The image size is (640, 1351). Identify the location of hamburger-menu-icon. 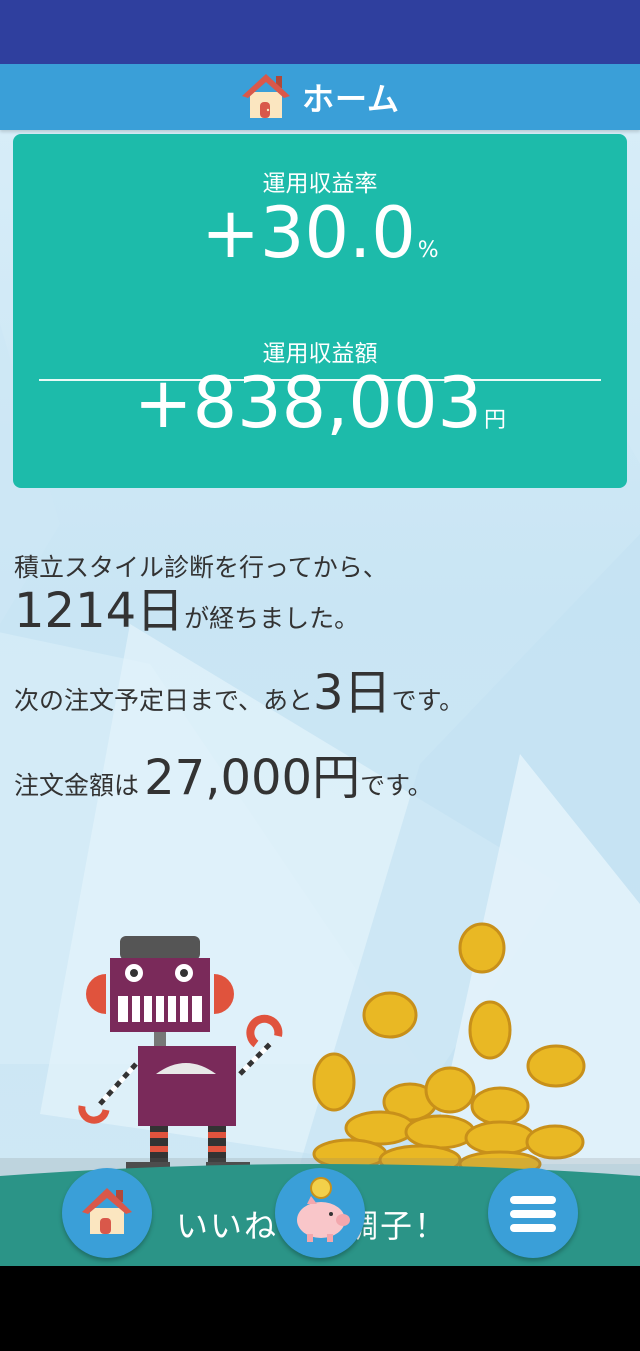
(533, 1214).